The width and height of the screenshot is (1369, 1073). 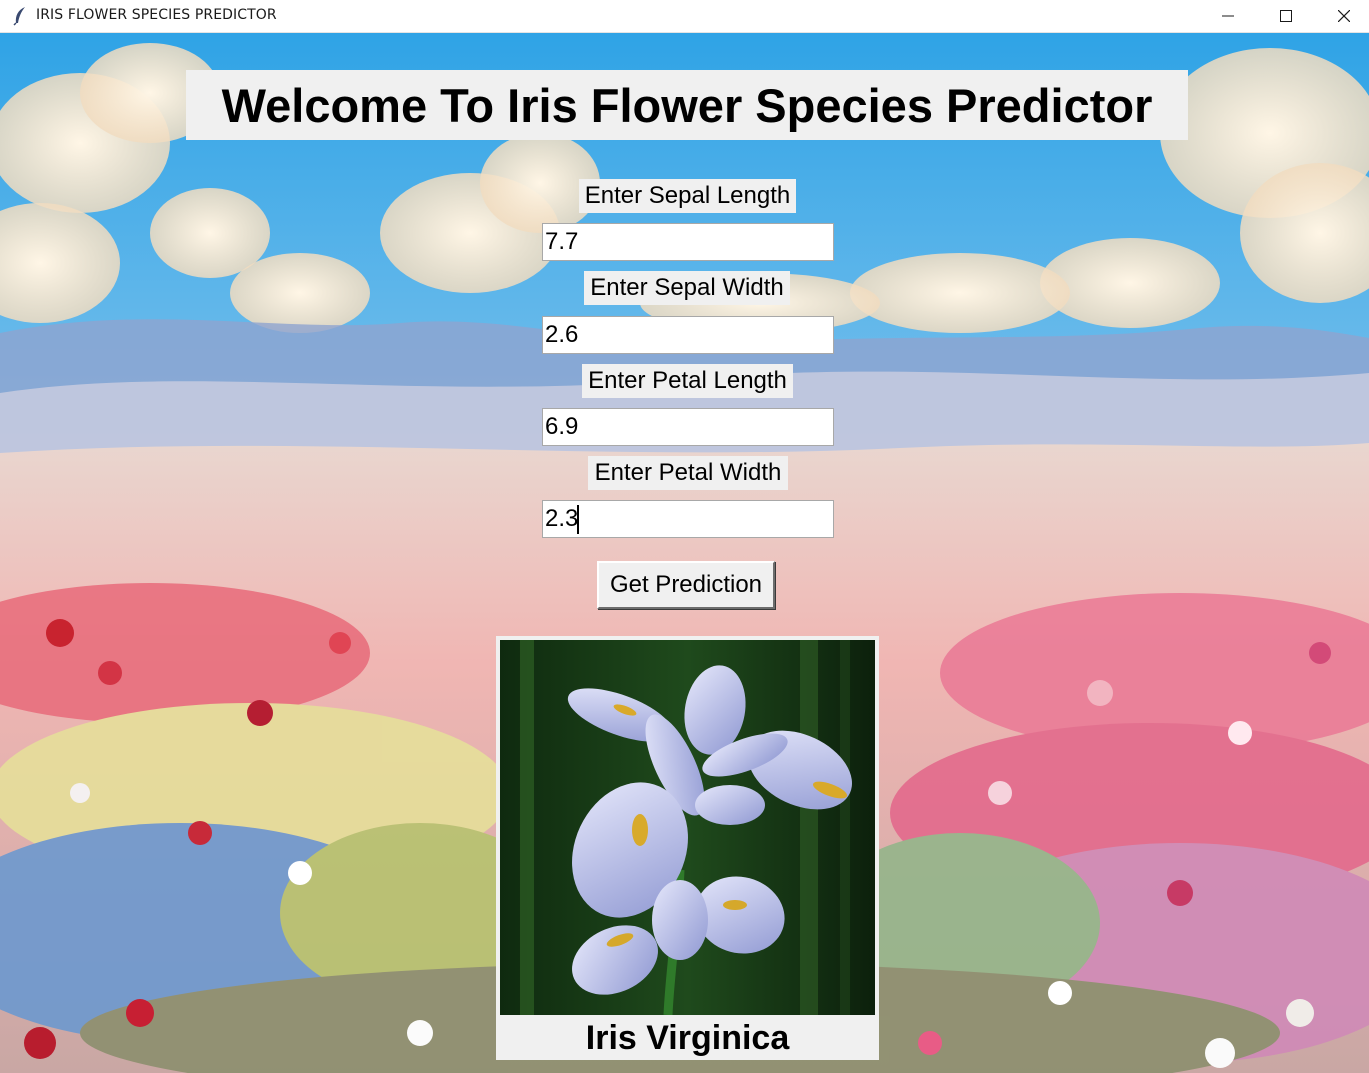 What do you see at coordinates (688, 519) in the screenshot?
I see `petal-width-input` at bounding box center [688, 519].